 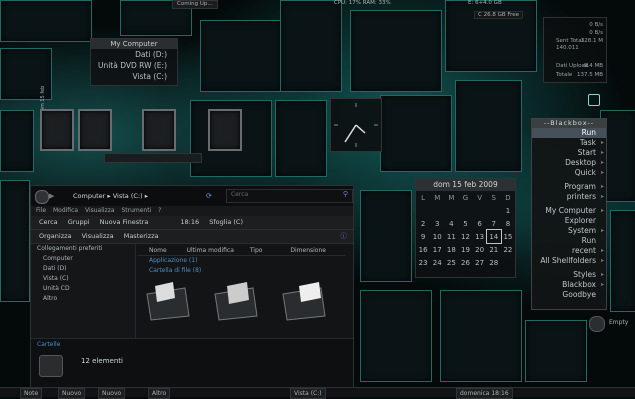 What do you see at coordinates (451, 262) in the screenshot?
I see `calendar-day: 25` at bounding box center [451, 262].